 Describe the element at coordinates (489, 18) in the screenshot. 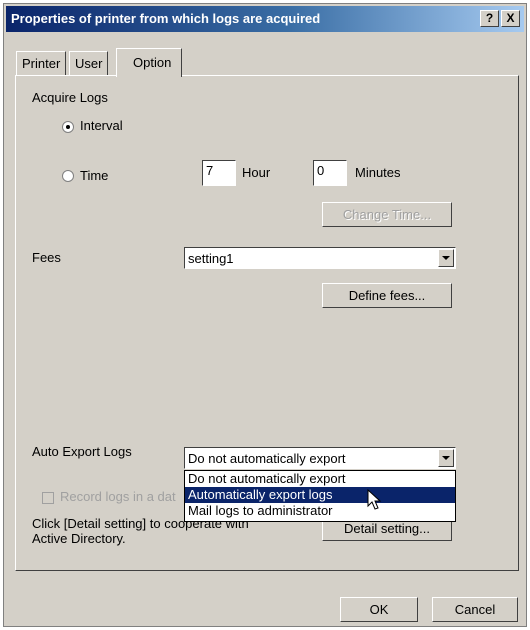

I see `help-button: ?` at that location.